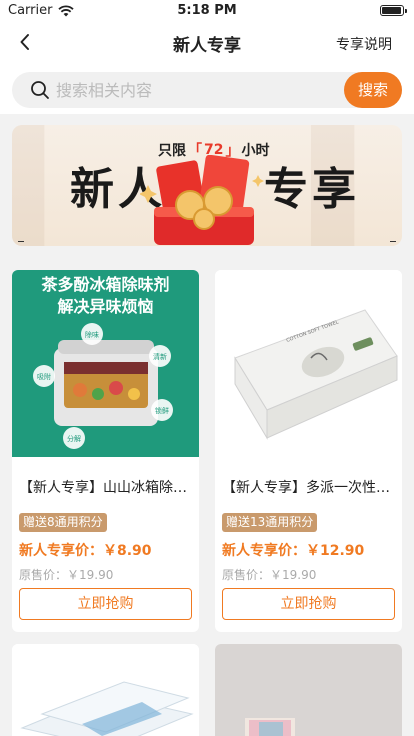  What do you see at coordinates (312, 189) in the screenshot?
I see `banner-title-right: 专享` at bounding box center [312, 189].